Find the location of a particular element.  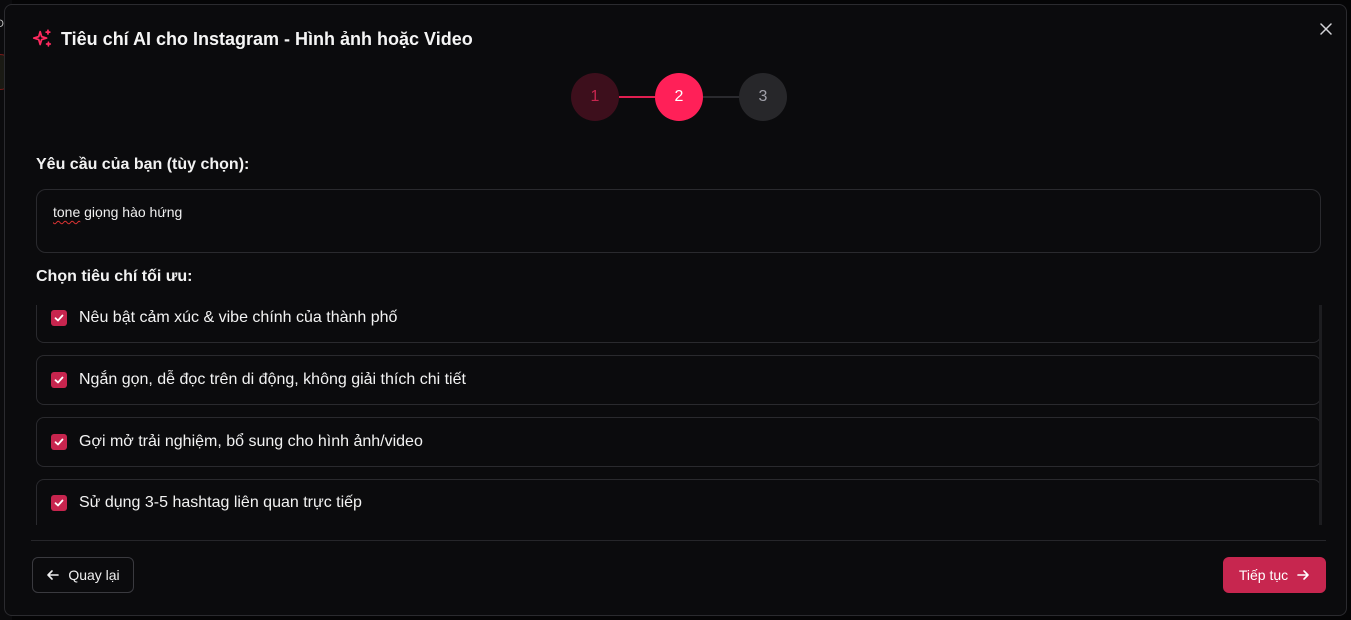

close-icon is located at coordinates (1326, 29).